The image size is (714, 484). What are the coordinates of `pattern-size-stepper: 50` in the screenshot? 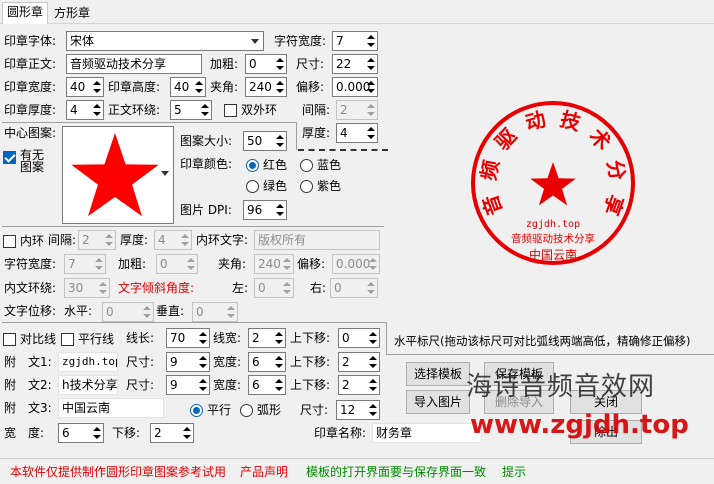 It's located at (265, 141).